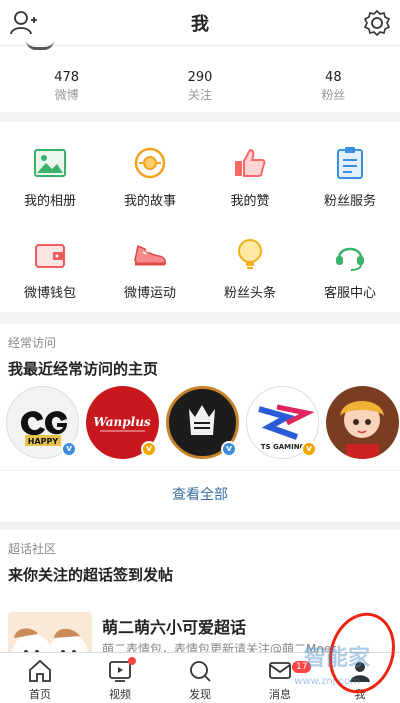  I want to click on notification-dot, so click(132, 661).